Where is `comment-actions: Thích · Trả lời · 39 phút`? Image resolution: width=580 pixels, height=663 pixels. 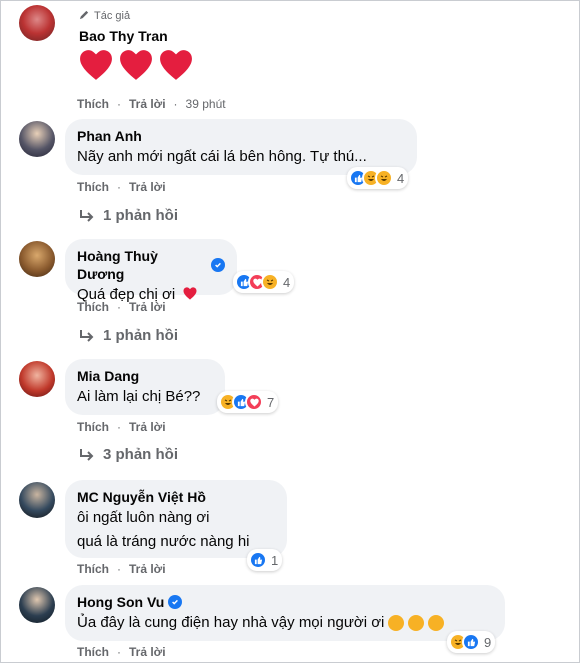
comment-actions: Thích · Trả lời · 39 phút is located at coordinates (151, 104).